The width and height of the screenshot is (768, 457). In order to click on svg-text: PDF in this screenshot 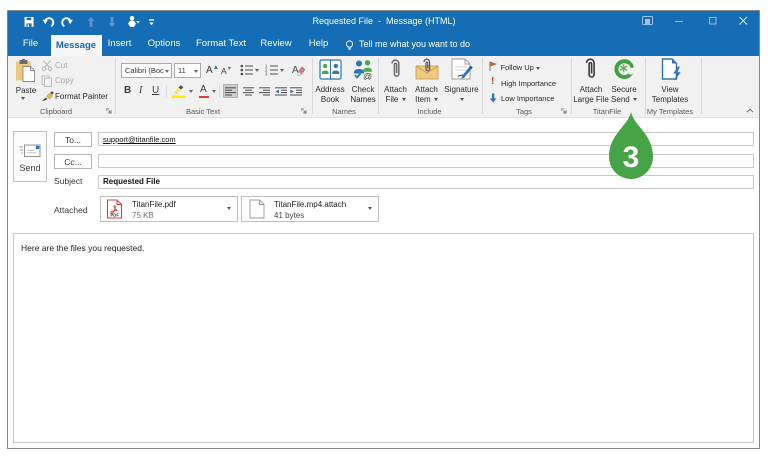, I will do `click(115, 215)`.